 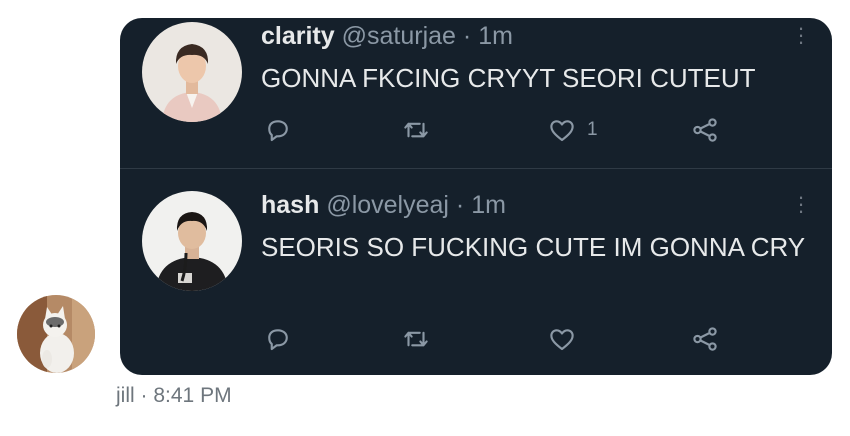 I want to click on handle: @lovelyeaj, so click(x=387, y=205).